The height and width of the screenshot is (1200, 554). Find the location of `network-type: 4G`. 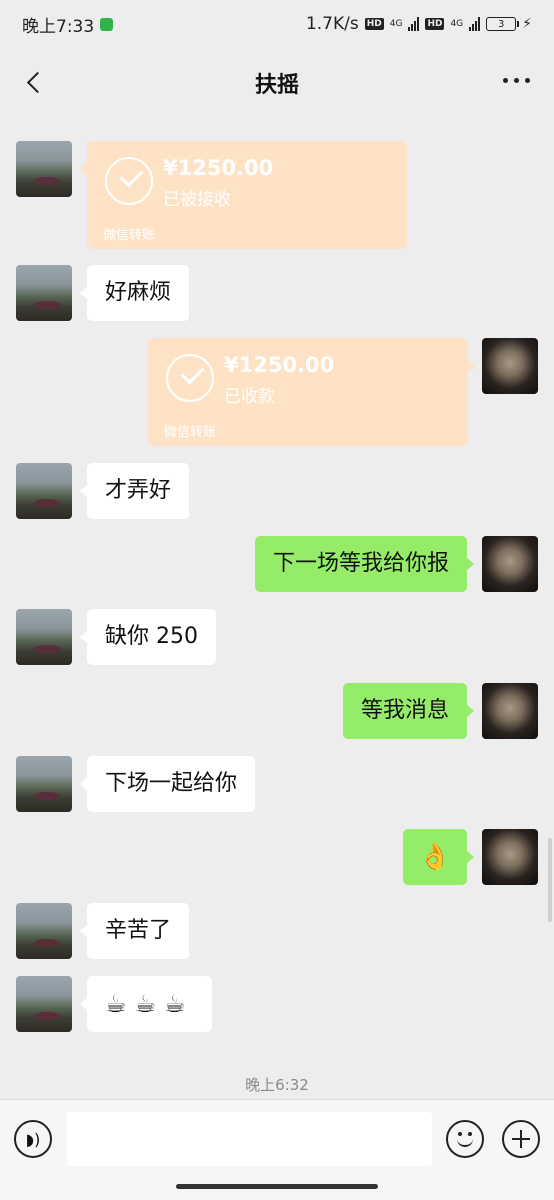

network-type: 4G is located at coordinates (396, 23).